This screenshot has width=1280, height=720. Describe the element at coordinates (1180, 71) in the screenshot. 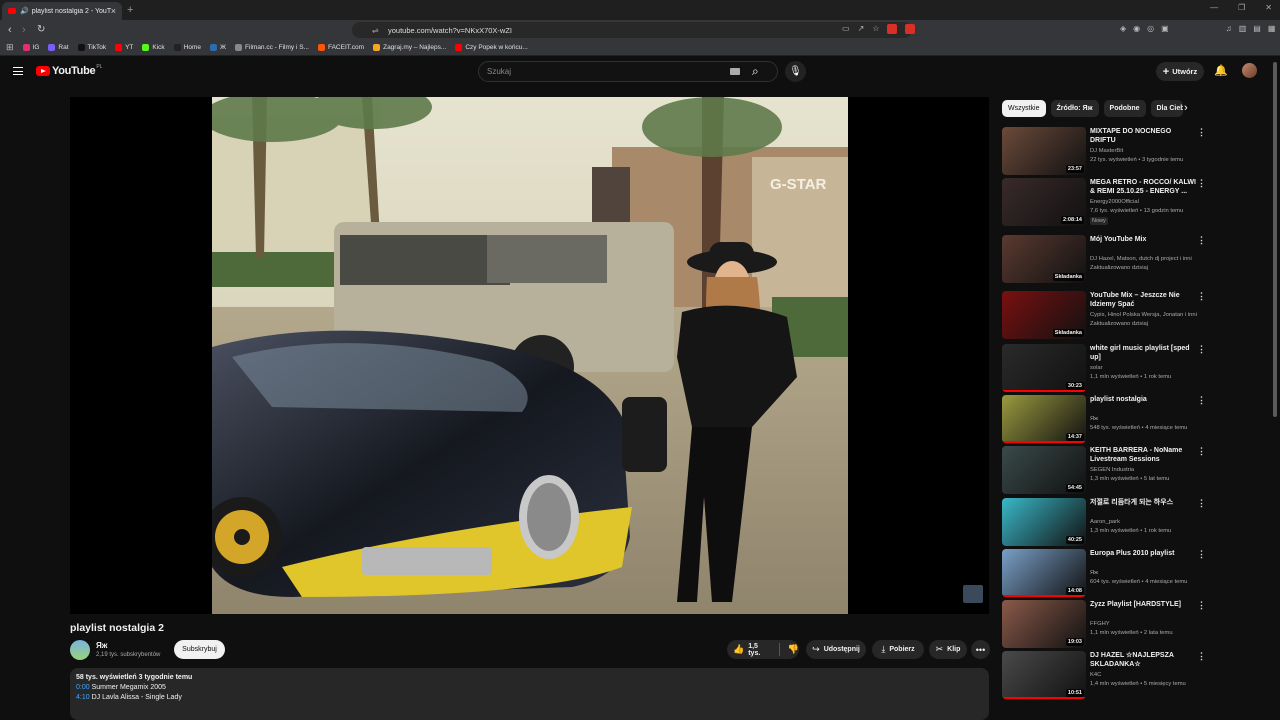

I see `create-button: + Utwórz` at that location.